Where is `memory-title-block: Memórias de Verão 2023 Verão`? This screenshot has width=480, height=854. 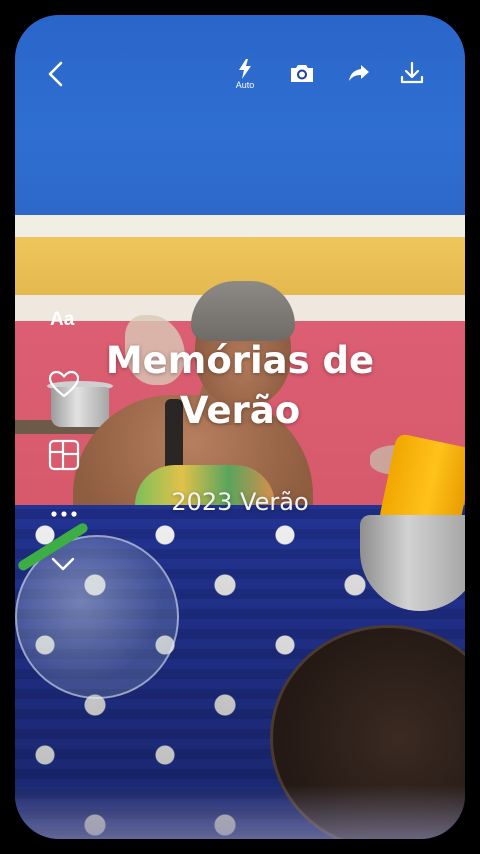
memory-title-block: Memórias de Verão 2023 Verão is located at coordinates (240, 426).